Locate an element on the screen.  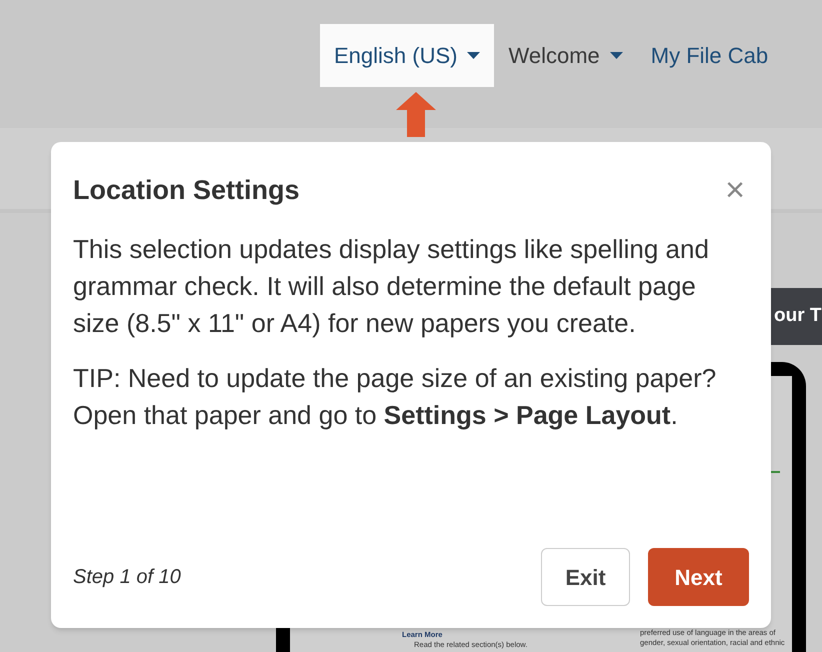
popover-text: This selection updates display settings like spelling and grammar check. It will also determine the default page size (8.5" x 11" or A4) for new papers you create. is located at coordinates (391, 286).